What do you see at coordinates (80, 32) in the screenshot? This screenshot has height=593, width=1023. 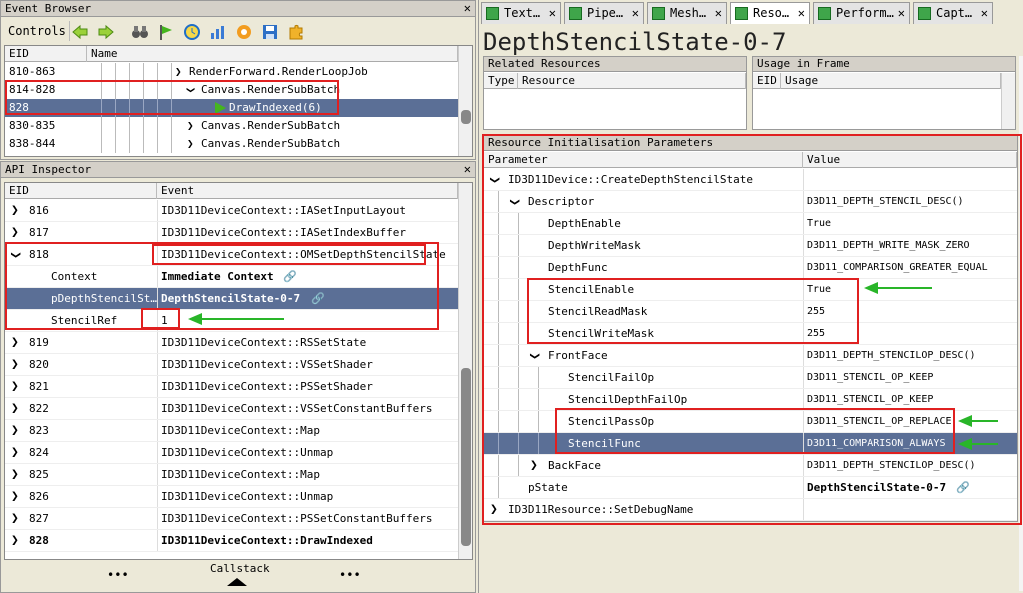 I see `back-arrow-icon` at bounding box center [80, 32].